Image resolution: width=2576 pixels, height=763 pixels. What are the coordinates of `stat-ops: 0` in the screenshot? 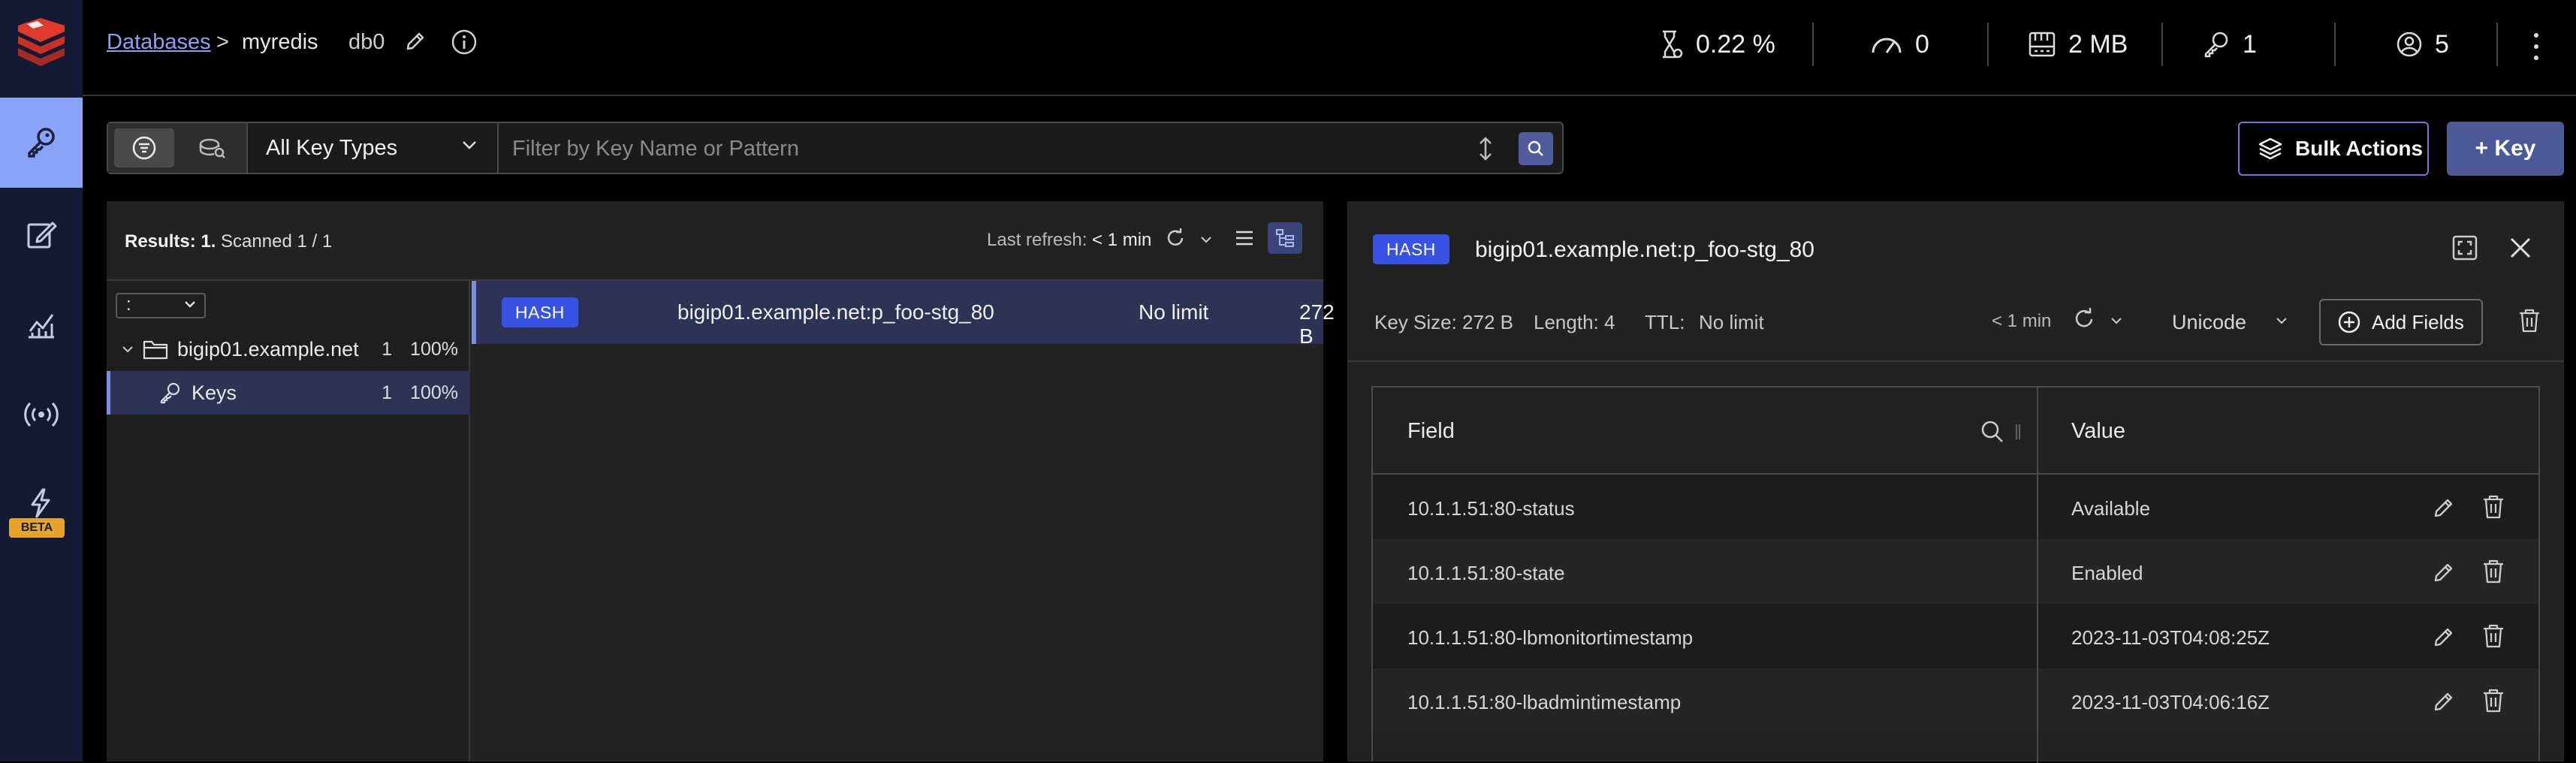 It's located at (1900, 44).